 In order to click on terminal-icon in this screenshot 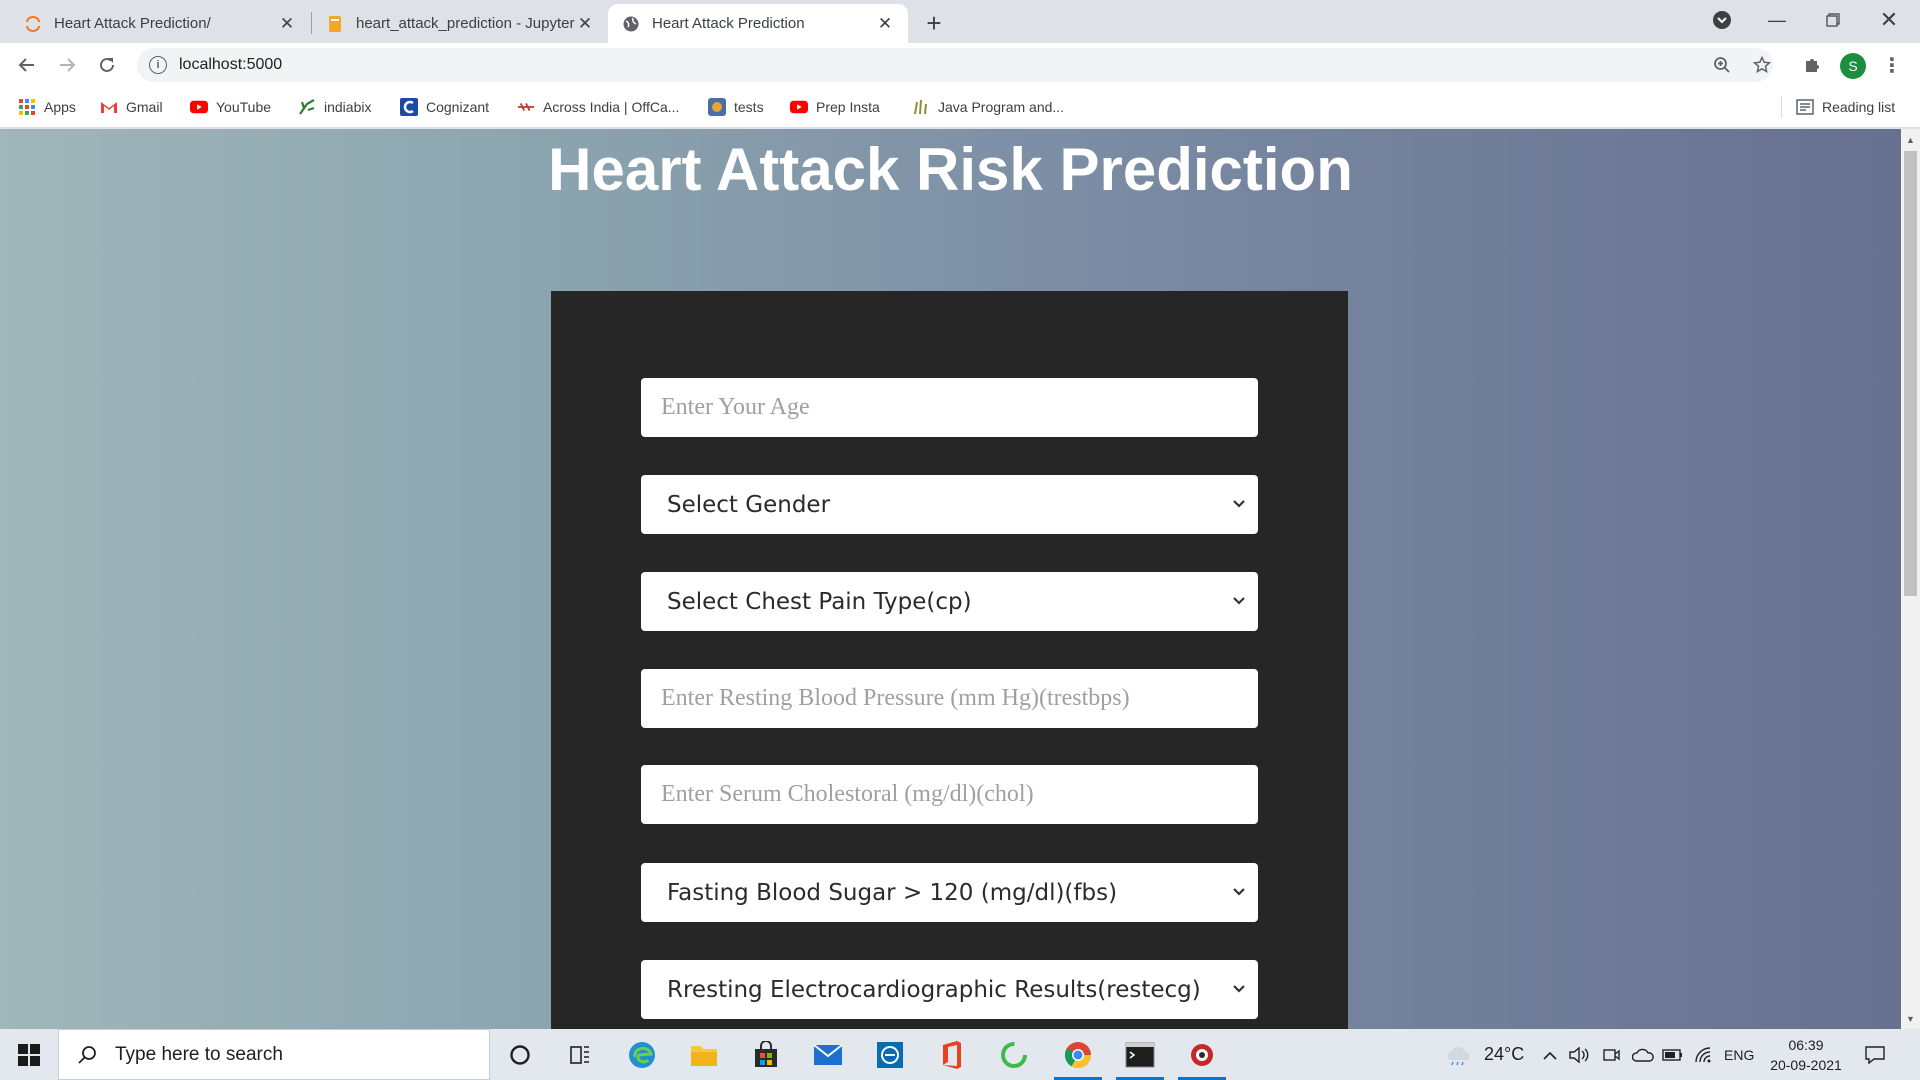, I will do `click(1140, 1054)`.